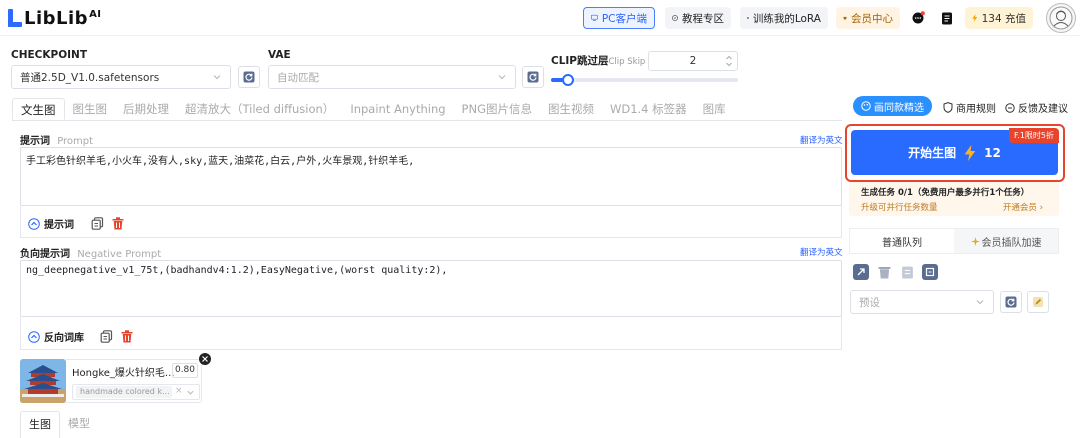 Image resolution: width=1080 pixels, height=438 pixels. Describe the element at coordinates (868, 18) in the screenshot. I see `vip-center-button: 会员中心` at that location.